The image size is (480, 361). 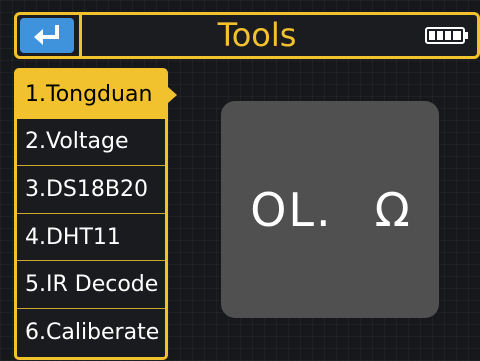 I want to click on battery-full-icon, so click(x=446, y=35).